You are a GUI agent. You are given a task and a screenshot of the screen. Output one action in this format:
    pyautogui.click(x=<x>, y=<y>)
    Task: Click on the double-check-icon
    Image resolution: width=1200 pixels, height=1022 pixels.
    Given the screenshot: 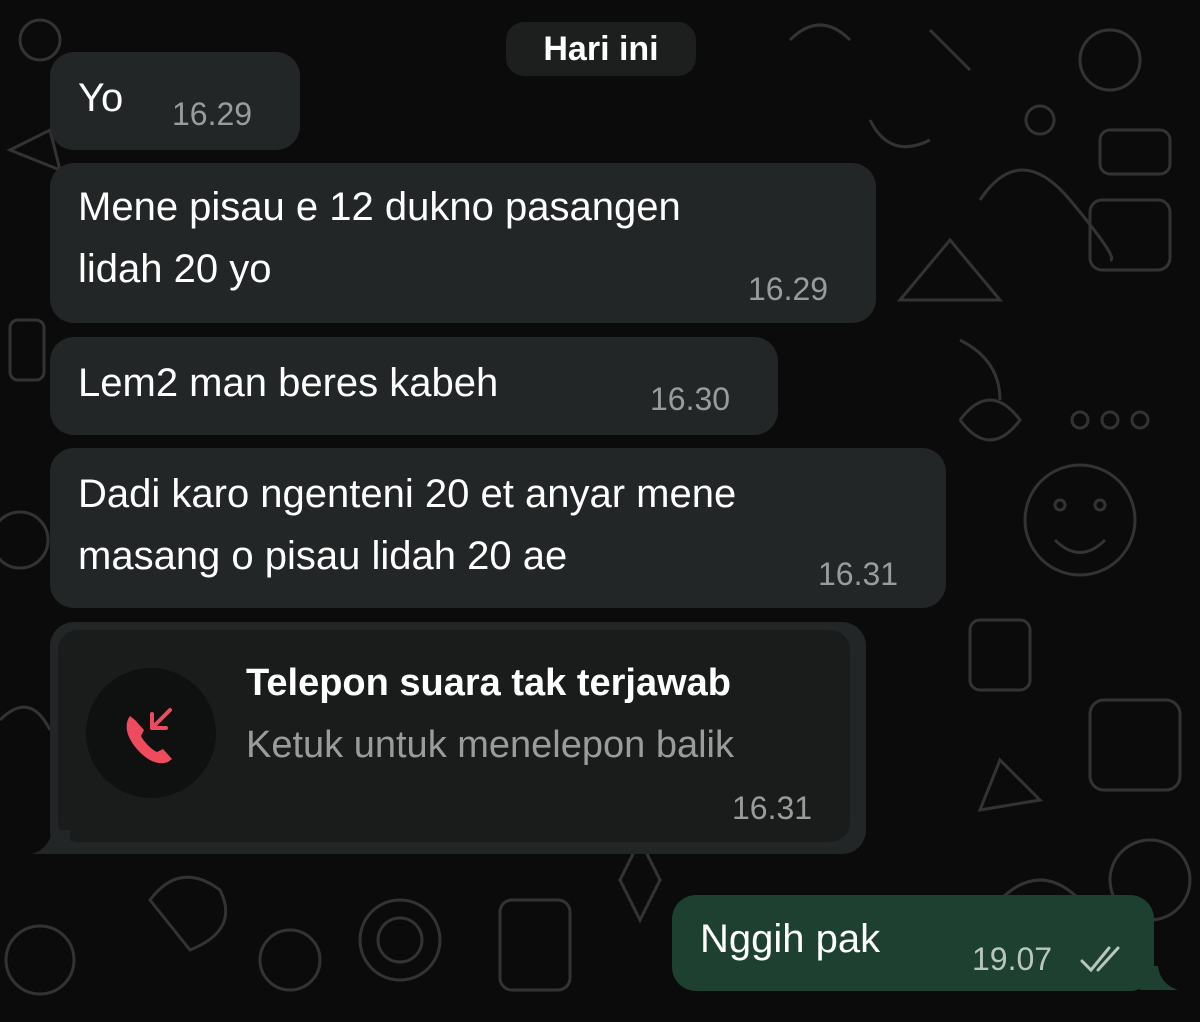 What is the action you would take?
    pyautogui.click(x=1103, y=962)
    